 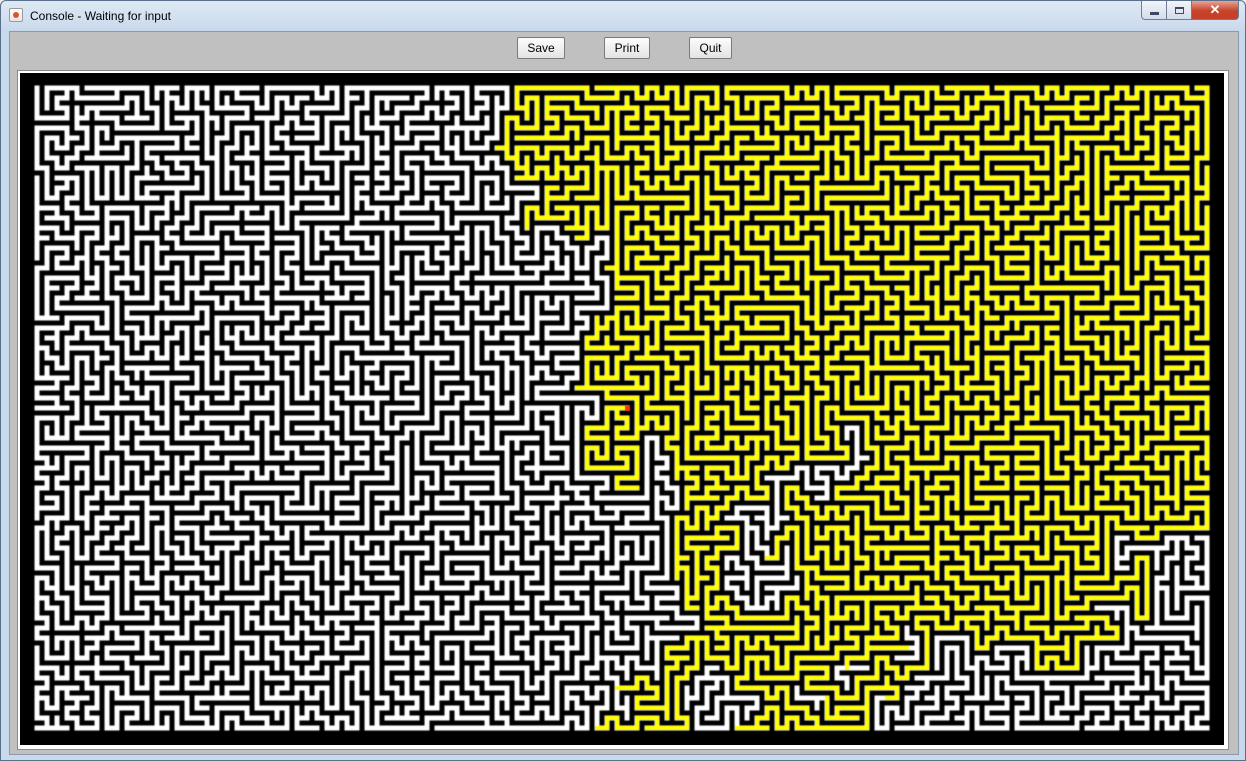 I want to click on print-button: Print, so click(x=627, y=48).